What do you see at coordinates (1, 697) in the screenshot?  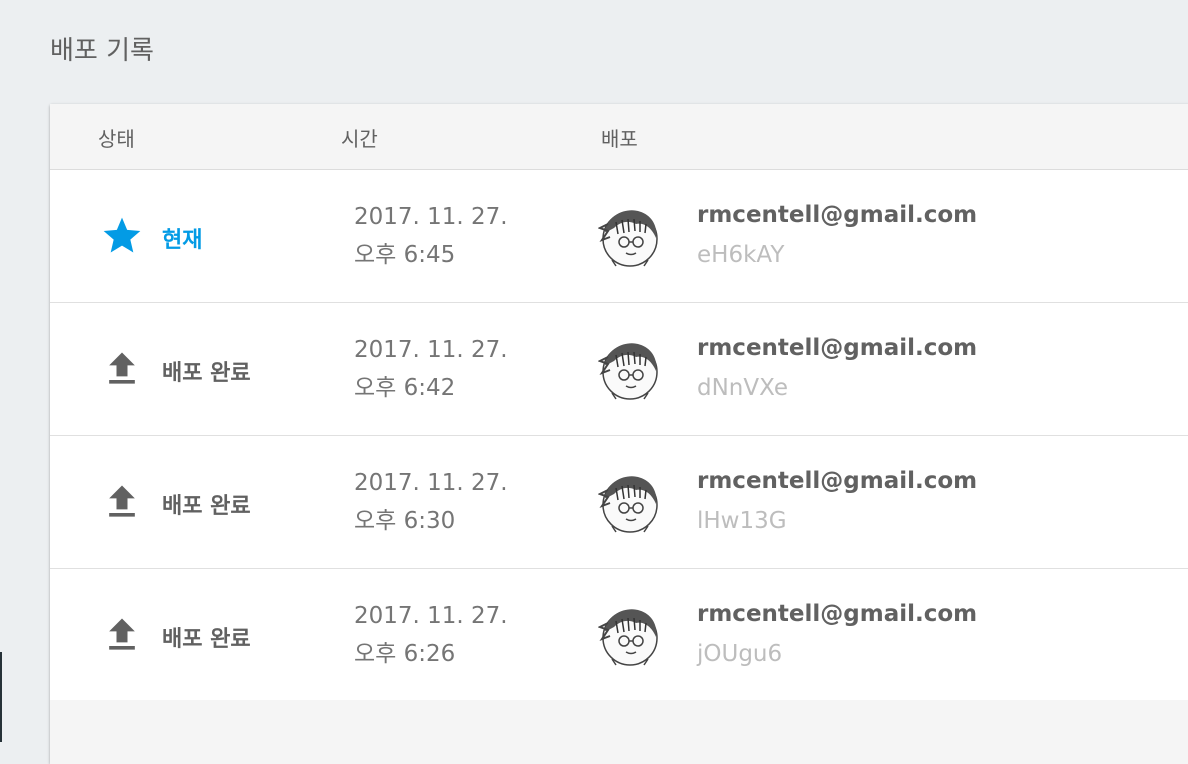 I see `window-edge` at bounding box center [1, 697].